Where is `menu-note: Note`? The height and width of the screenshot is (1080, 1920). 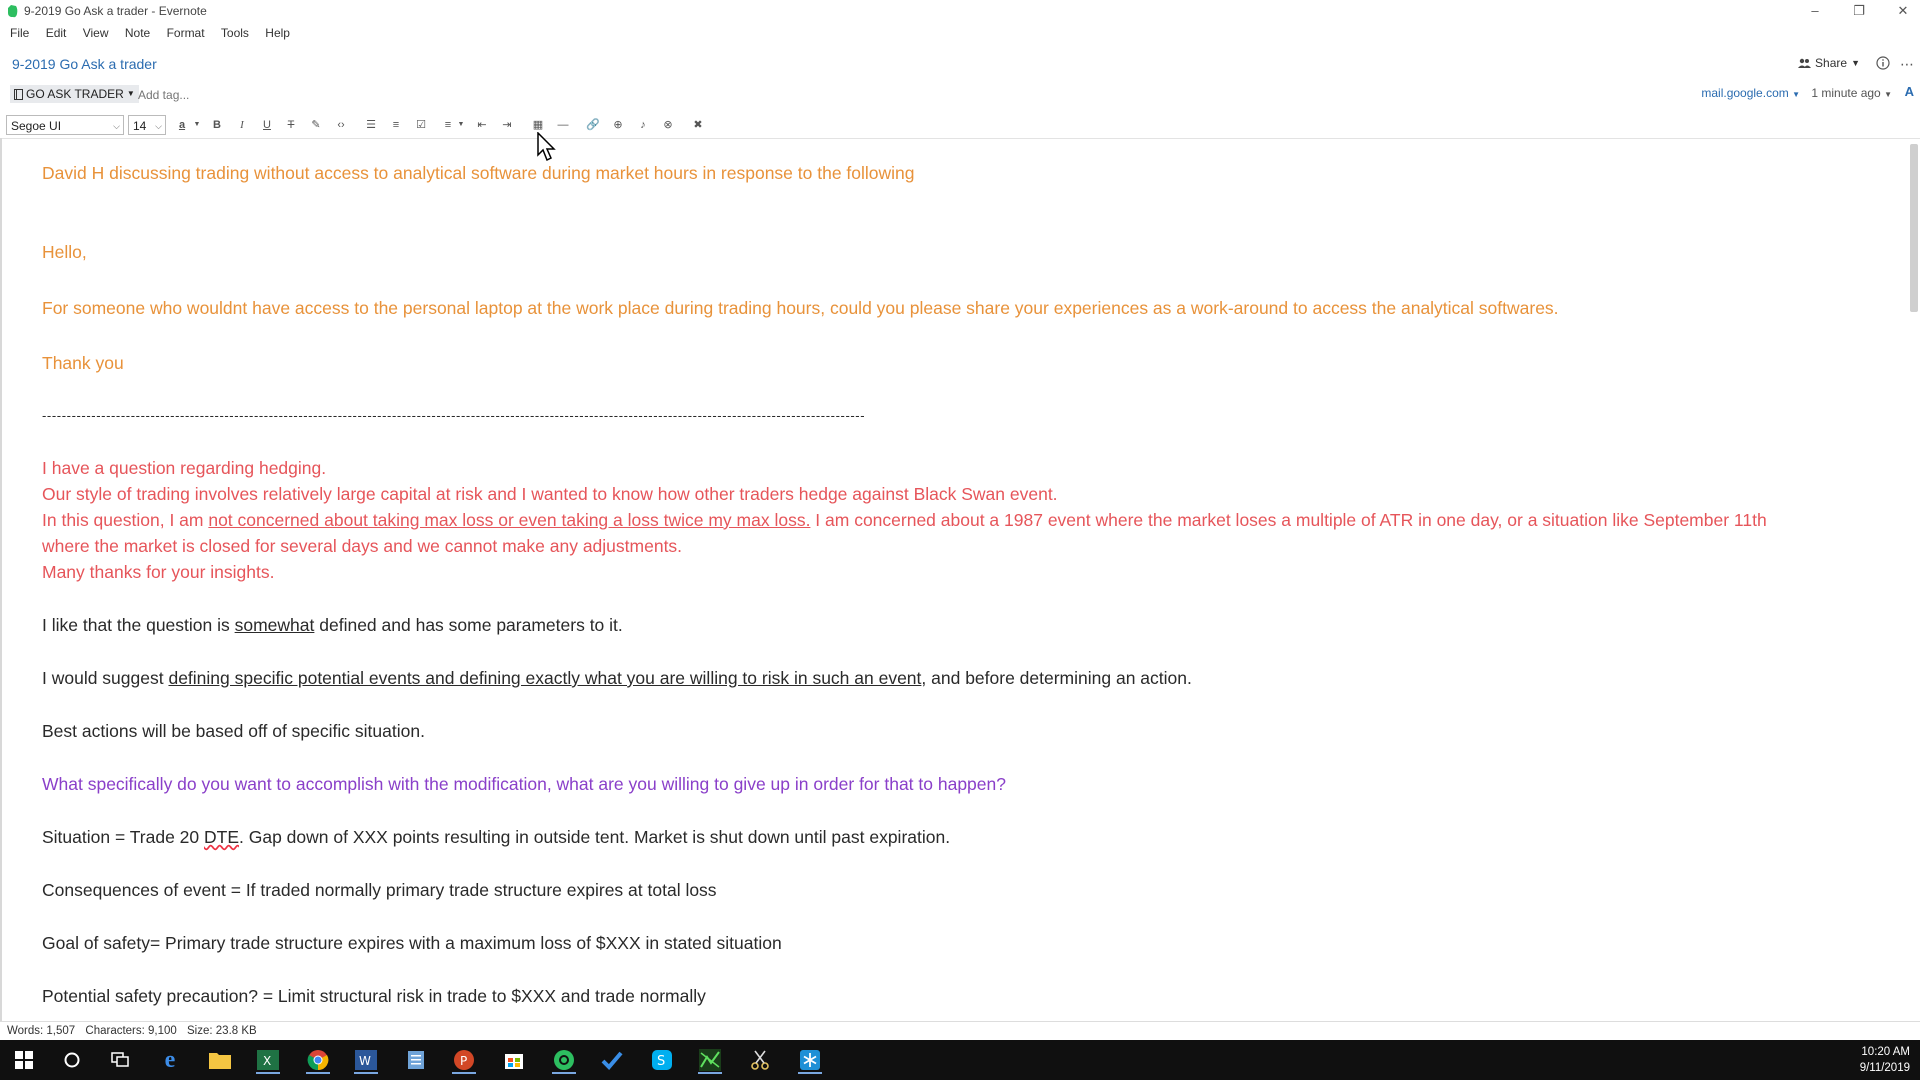 menu-note: Note is located at coordinates (137, 33).